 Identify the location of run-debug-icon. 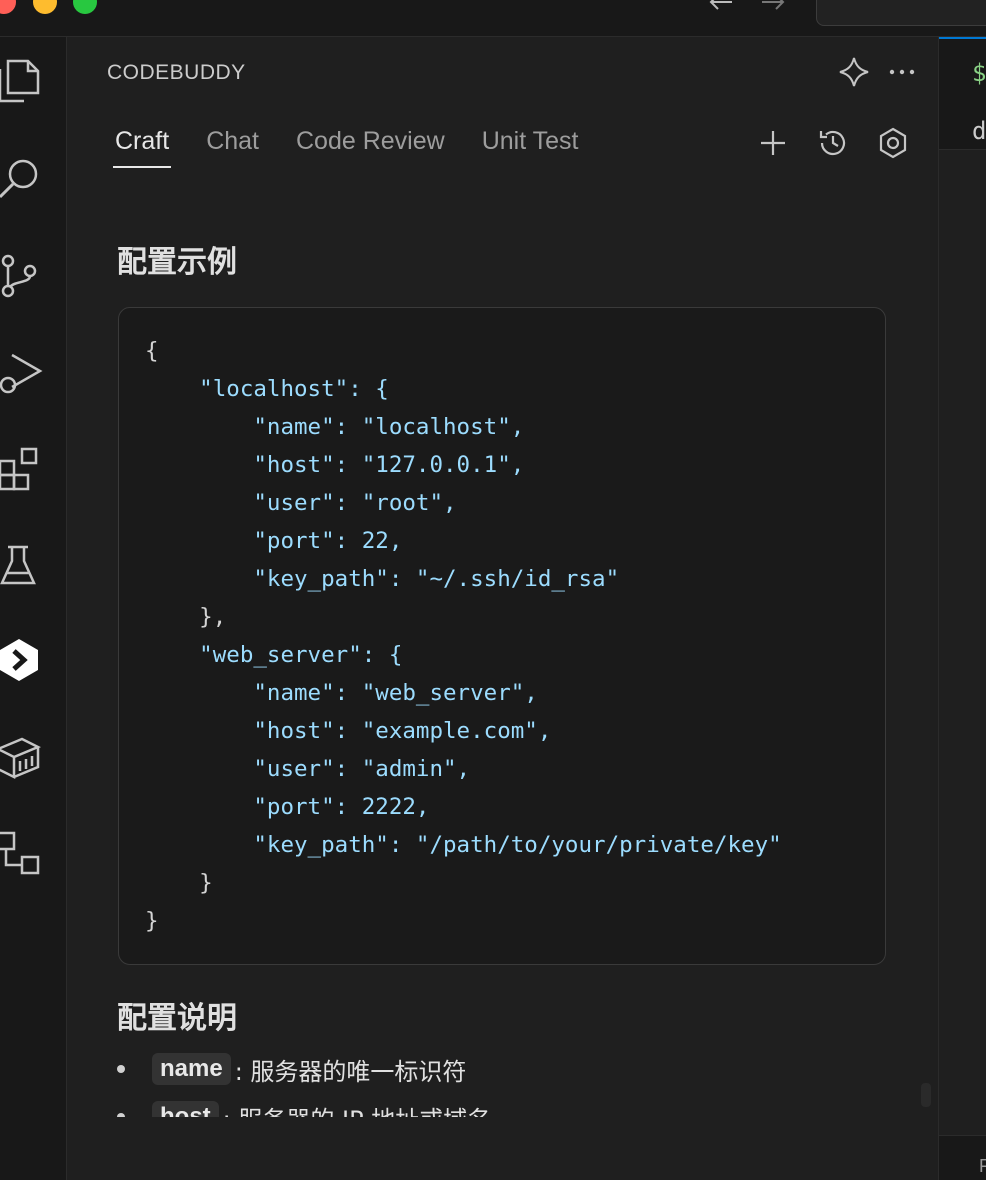
(22, 372).